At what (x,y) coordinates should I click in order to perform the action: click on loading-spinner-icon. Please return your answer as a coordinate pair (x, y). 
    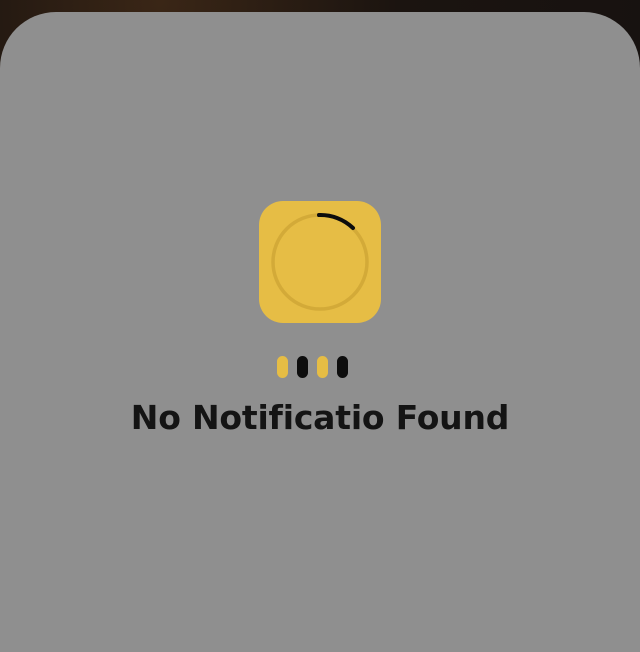
    Looking at the image, I should click on (320, 262).